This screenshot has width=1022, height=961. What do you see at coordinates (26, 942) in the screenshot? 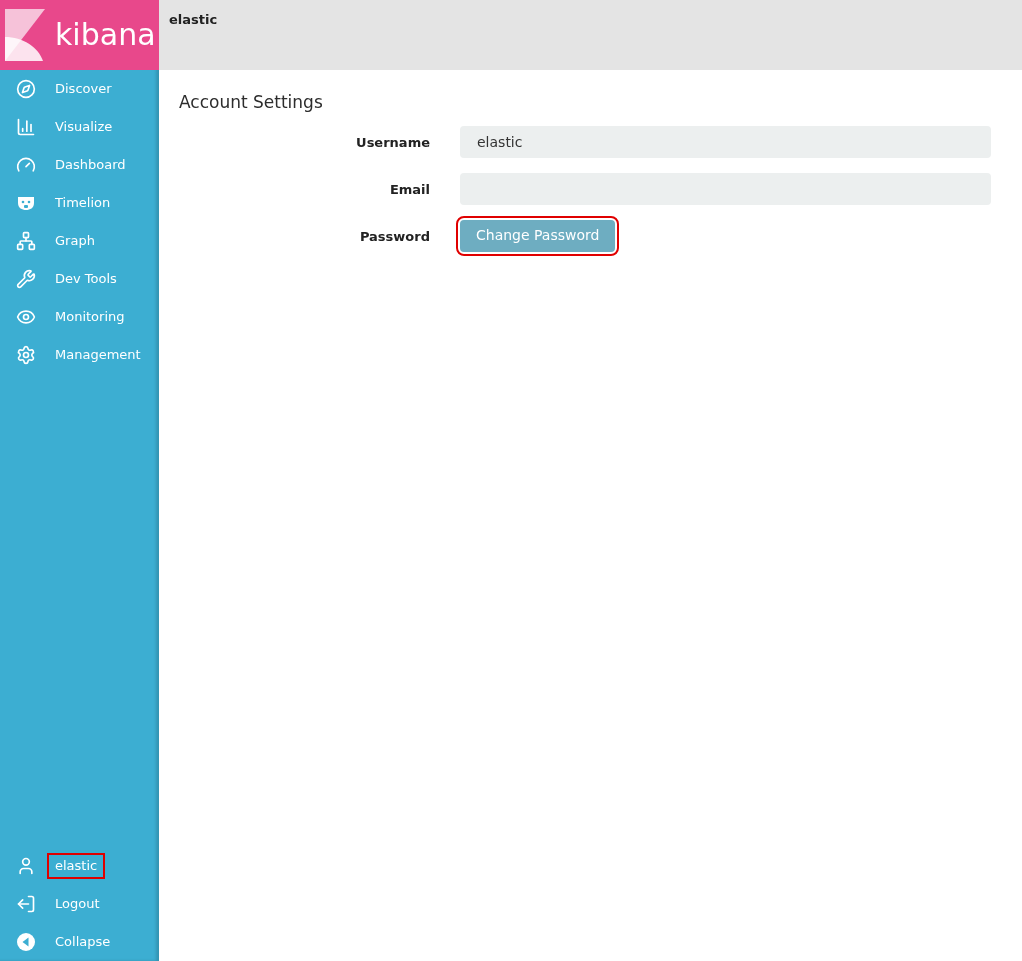
I see `collapse-icon` at bounding box center [26, 942].